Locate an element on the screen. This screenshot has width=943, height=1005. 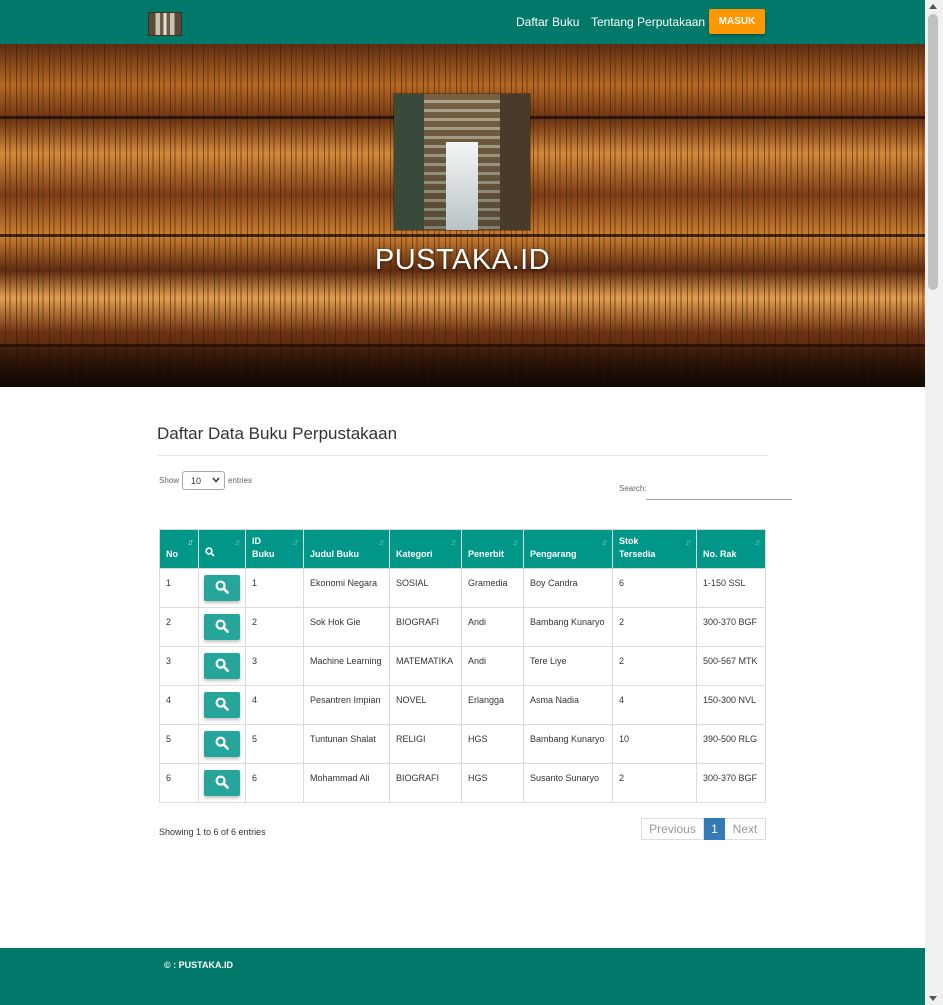
cell-stok: 6 is located at coordinates (654, 588).